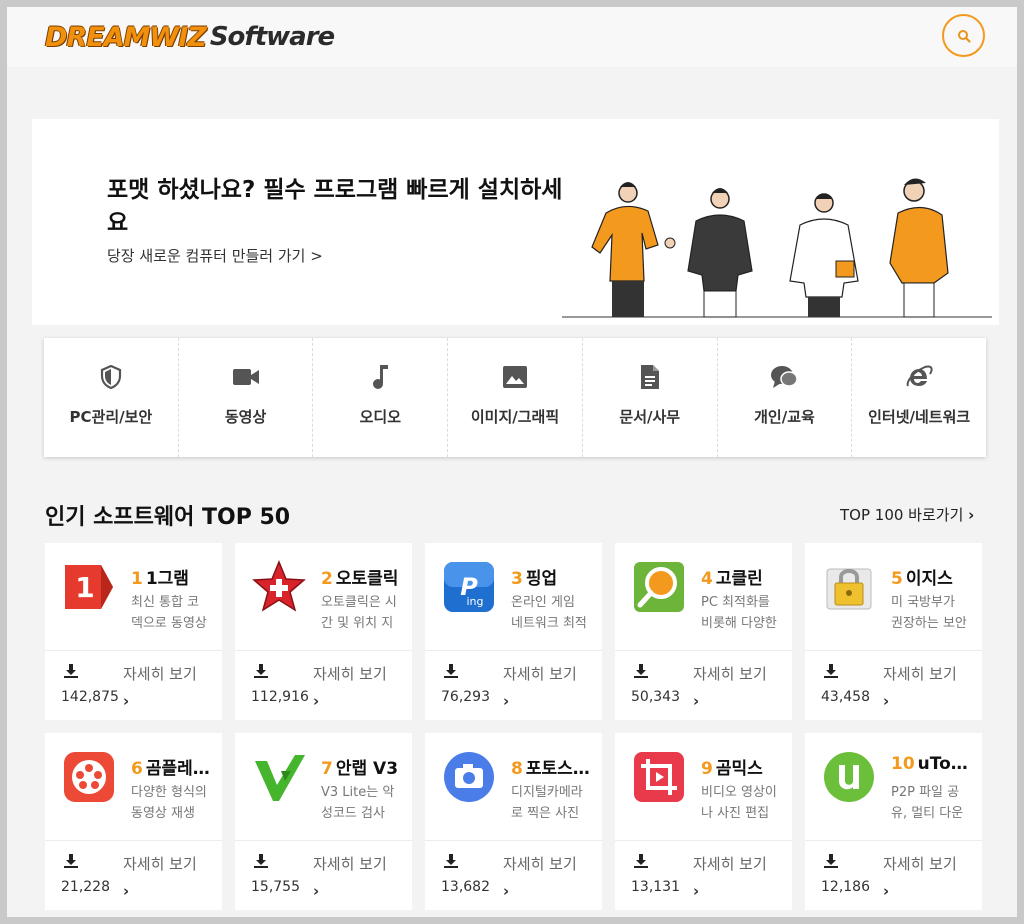 The image size is (1024, 924). I want to click on download-count: 76,293, so click(465, 697).